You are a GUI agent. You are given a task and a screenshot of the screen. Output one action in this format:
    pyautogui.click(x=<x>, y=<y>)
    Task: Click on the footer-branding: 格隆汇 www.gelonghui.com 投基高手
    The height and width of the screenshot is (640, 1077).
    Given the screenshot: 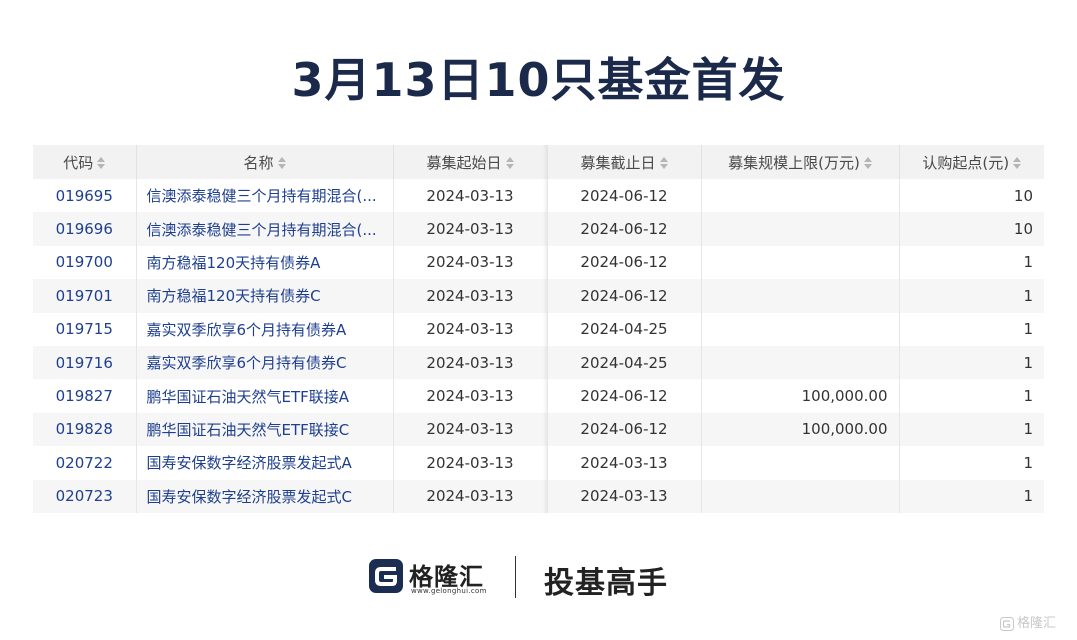 What is the action you would take?
    pyautogui.click(x=538, y=577)
    